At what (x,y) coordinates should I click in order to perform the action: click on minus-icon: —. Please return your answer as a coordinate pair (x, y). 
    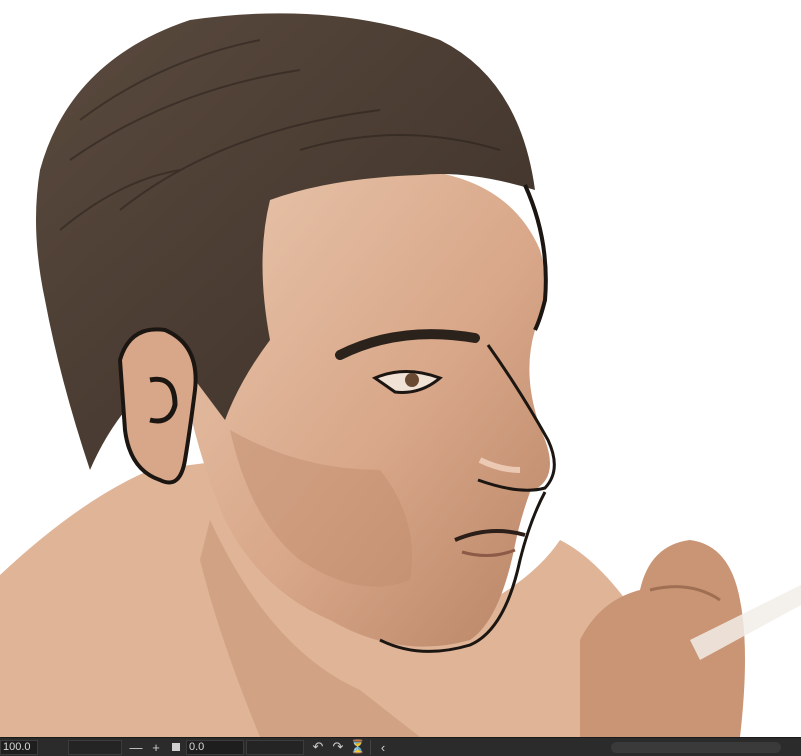
    Looking at the image, I should click on (136, 747).